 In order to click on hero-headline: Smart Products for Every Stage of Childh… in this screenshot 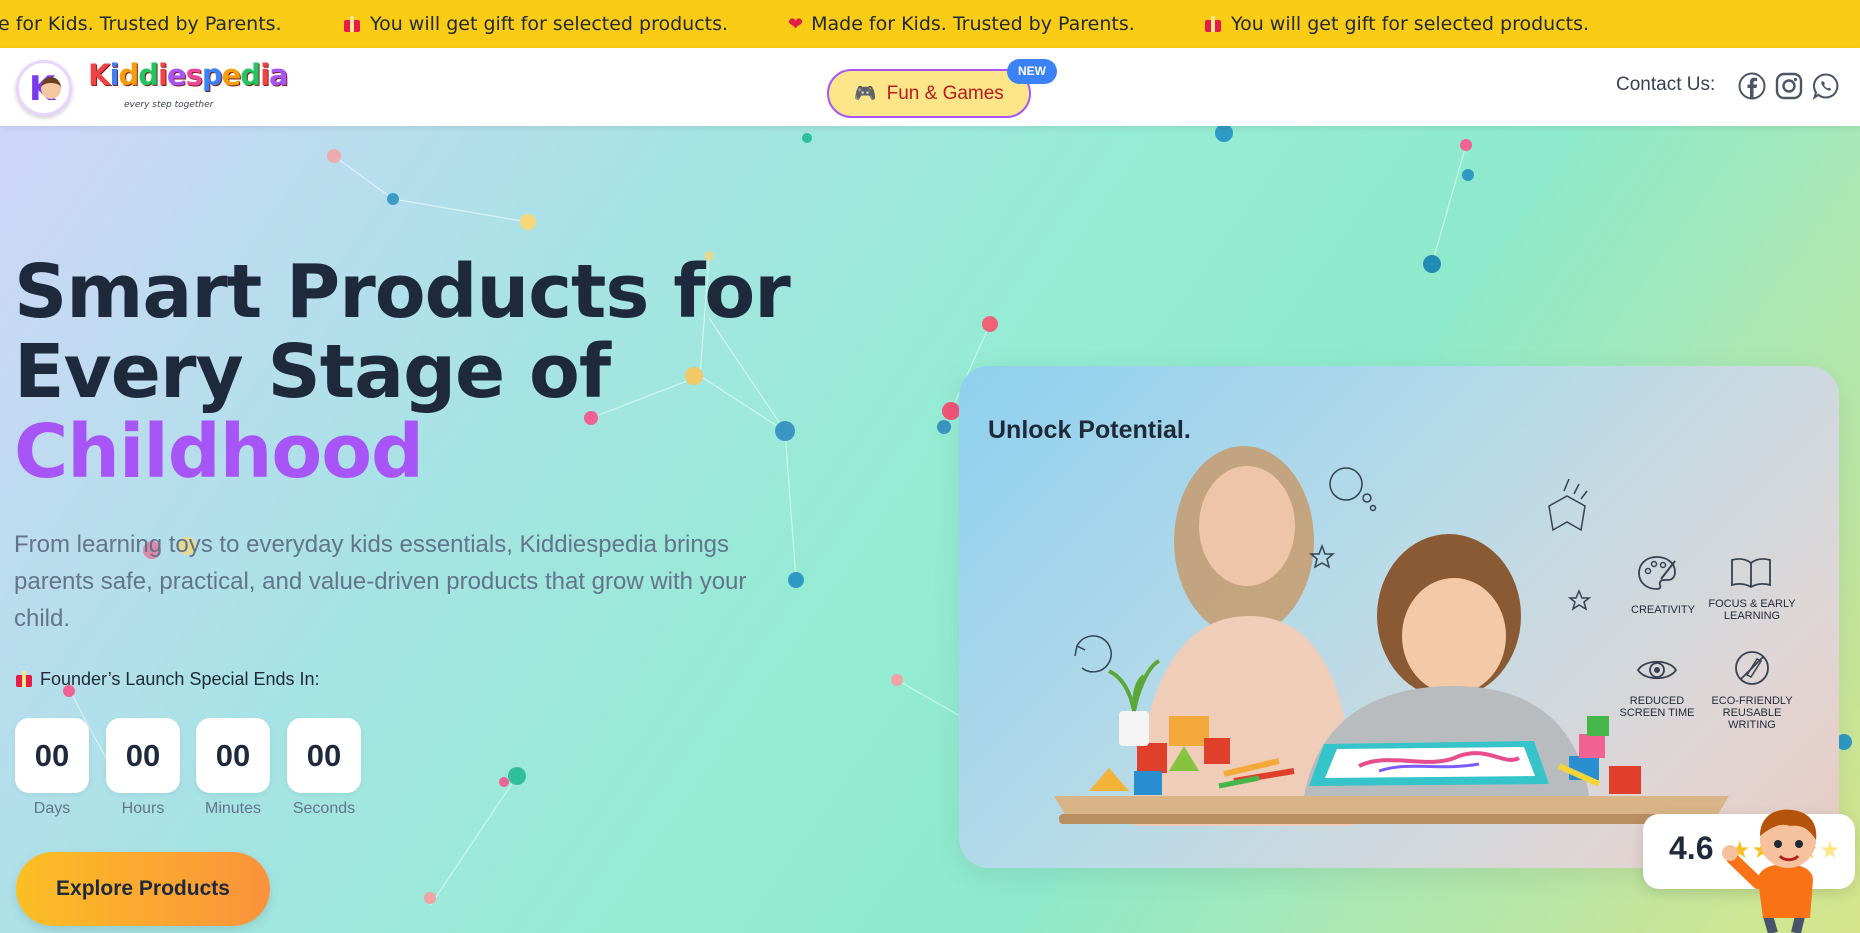, I will do `click(402, 372)`.